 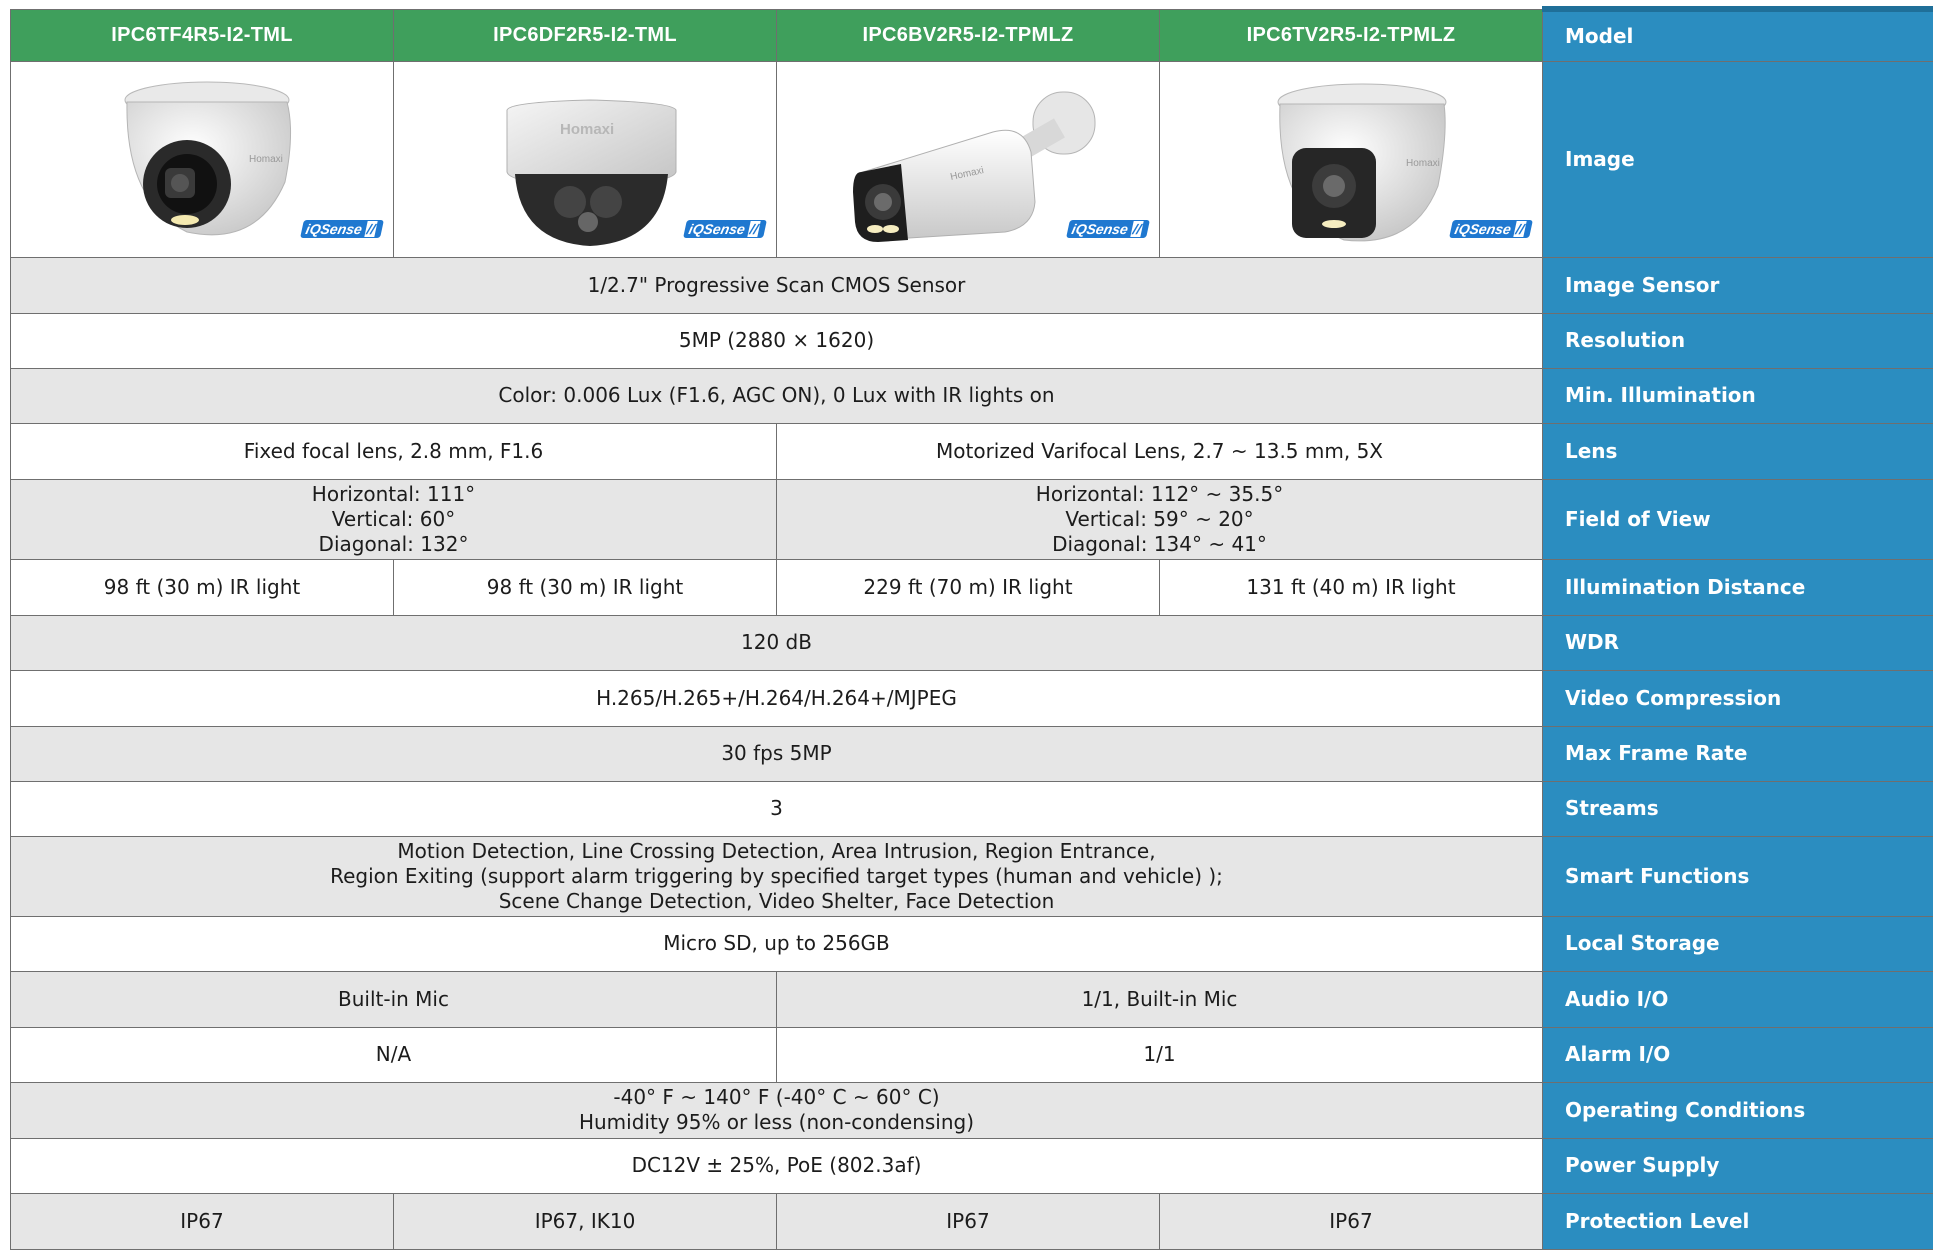 What do you see at coordinates (1738, 395) in the screenshot?
I see `row-label-min-illumination: Min. Illumination` at bounding box center [1738, 395].